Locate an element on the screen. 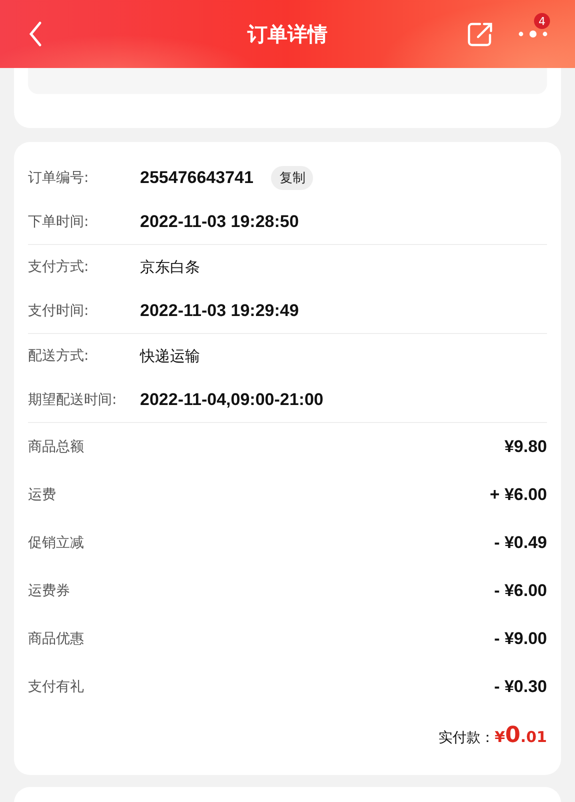 Image resolution: width=575 pixels, height=802 pixels. field-label: 订单编号: is located at coordinates (59, 178).